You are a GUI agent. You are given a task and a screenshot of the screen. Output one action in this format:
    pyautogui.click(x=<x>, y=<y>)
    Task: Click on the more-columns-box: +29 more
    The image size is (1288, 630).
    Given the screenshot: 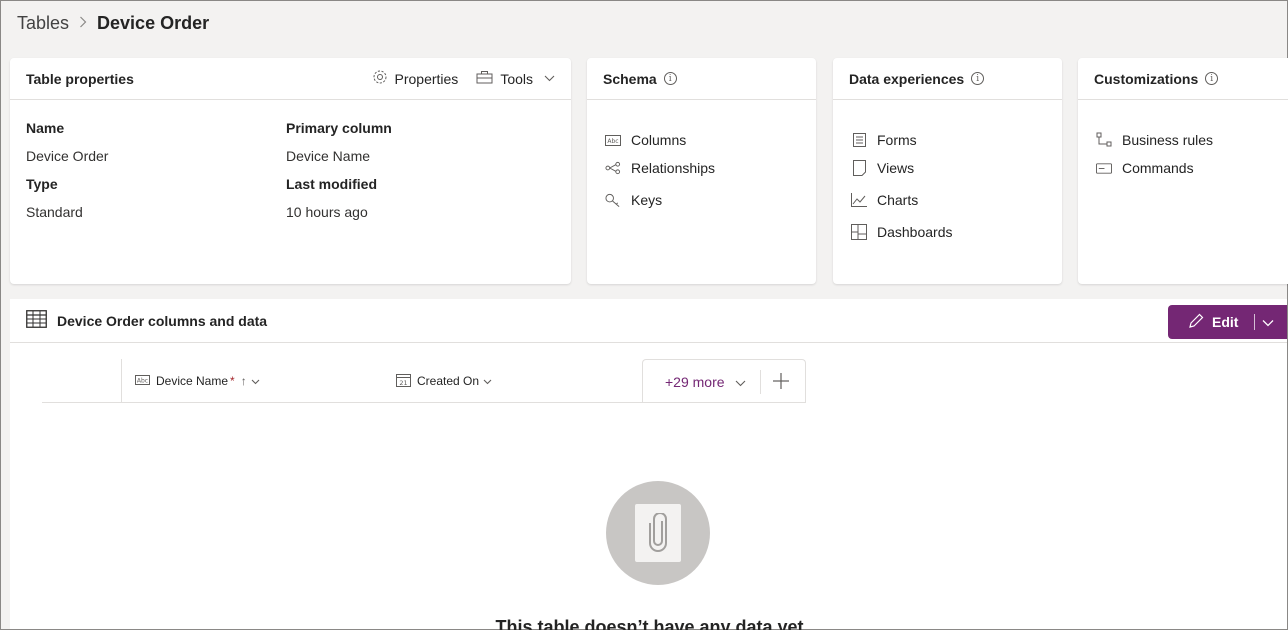 What is the action you would take?
    pyautogui.click(x=724, y=381)
    